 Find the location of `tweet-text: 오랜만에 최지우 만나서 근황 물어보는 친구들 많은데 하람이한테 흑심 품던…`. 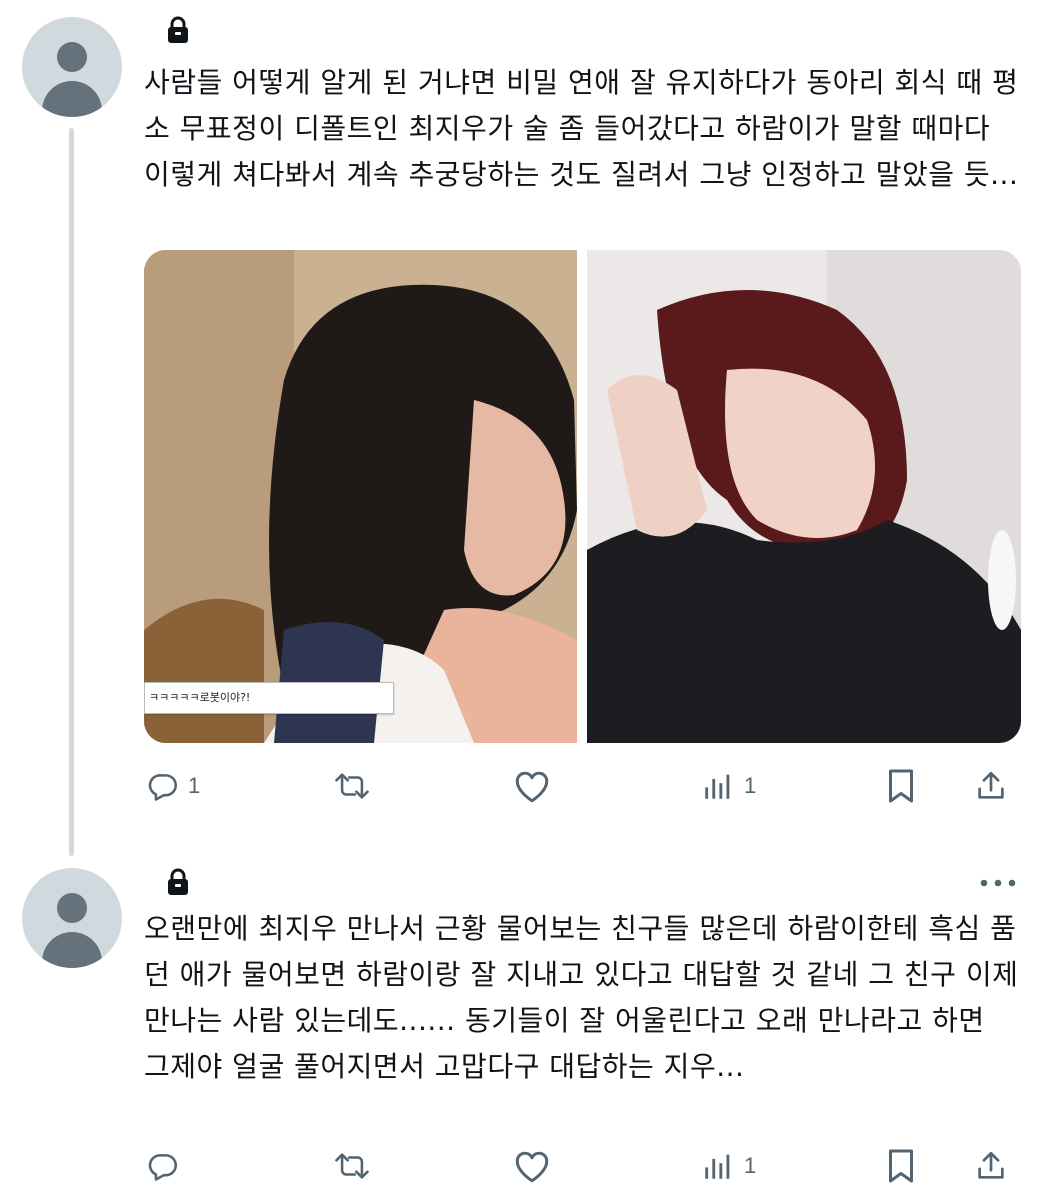

tweet-text: 오랜만에 최지우 만나서 근황 물어보는 친구들 많은데 하람이한테 흑심 품던… is located at coordinates (581, 997).